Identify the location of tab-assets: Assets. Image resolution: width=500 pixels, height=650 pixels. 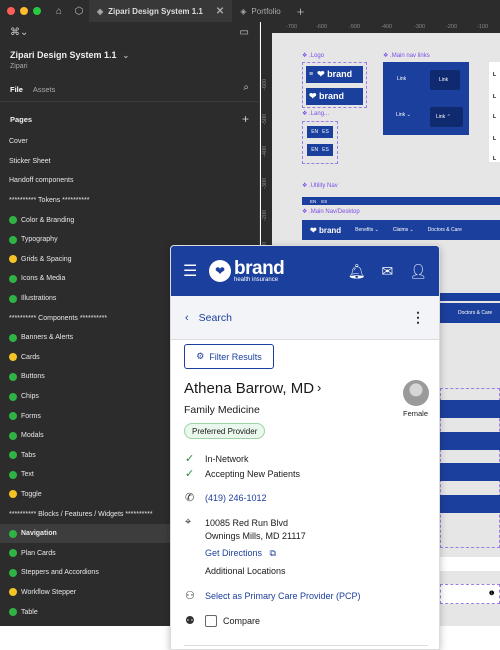
(44, 89).